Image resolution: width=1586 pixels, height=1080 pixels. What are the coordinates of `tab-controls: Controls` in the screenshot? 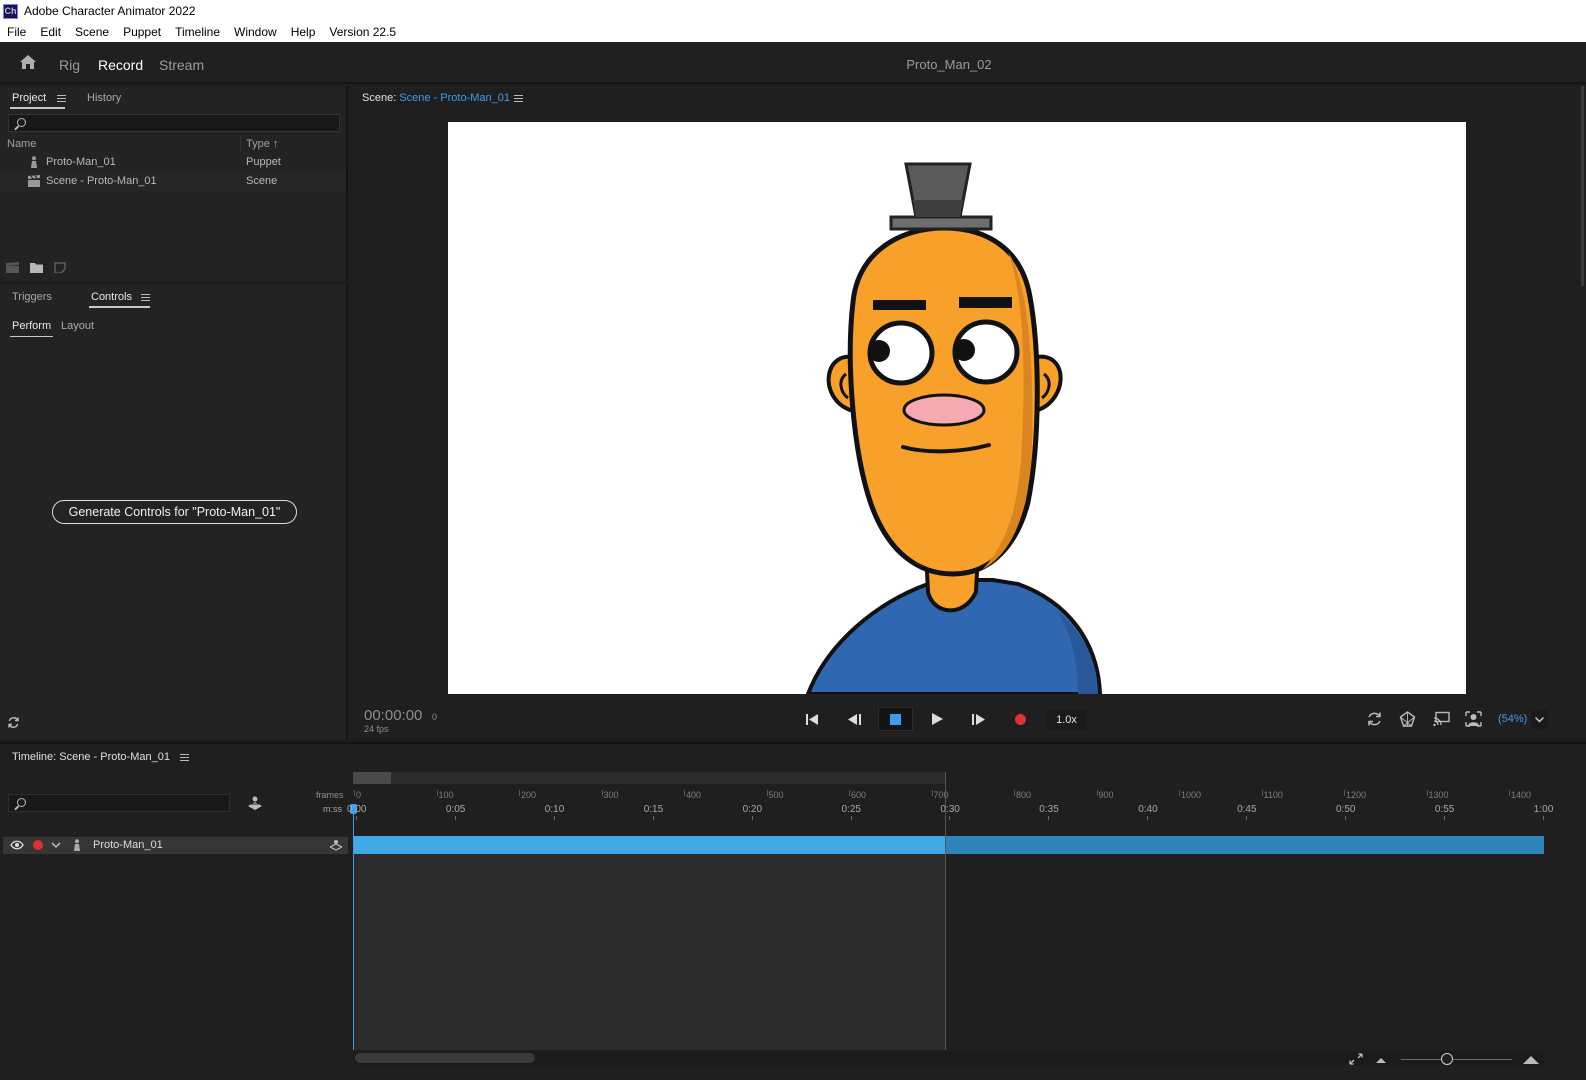 It's located at (111, 297).